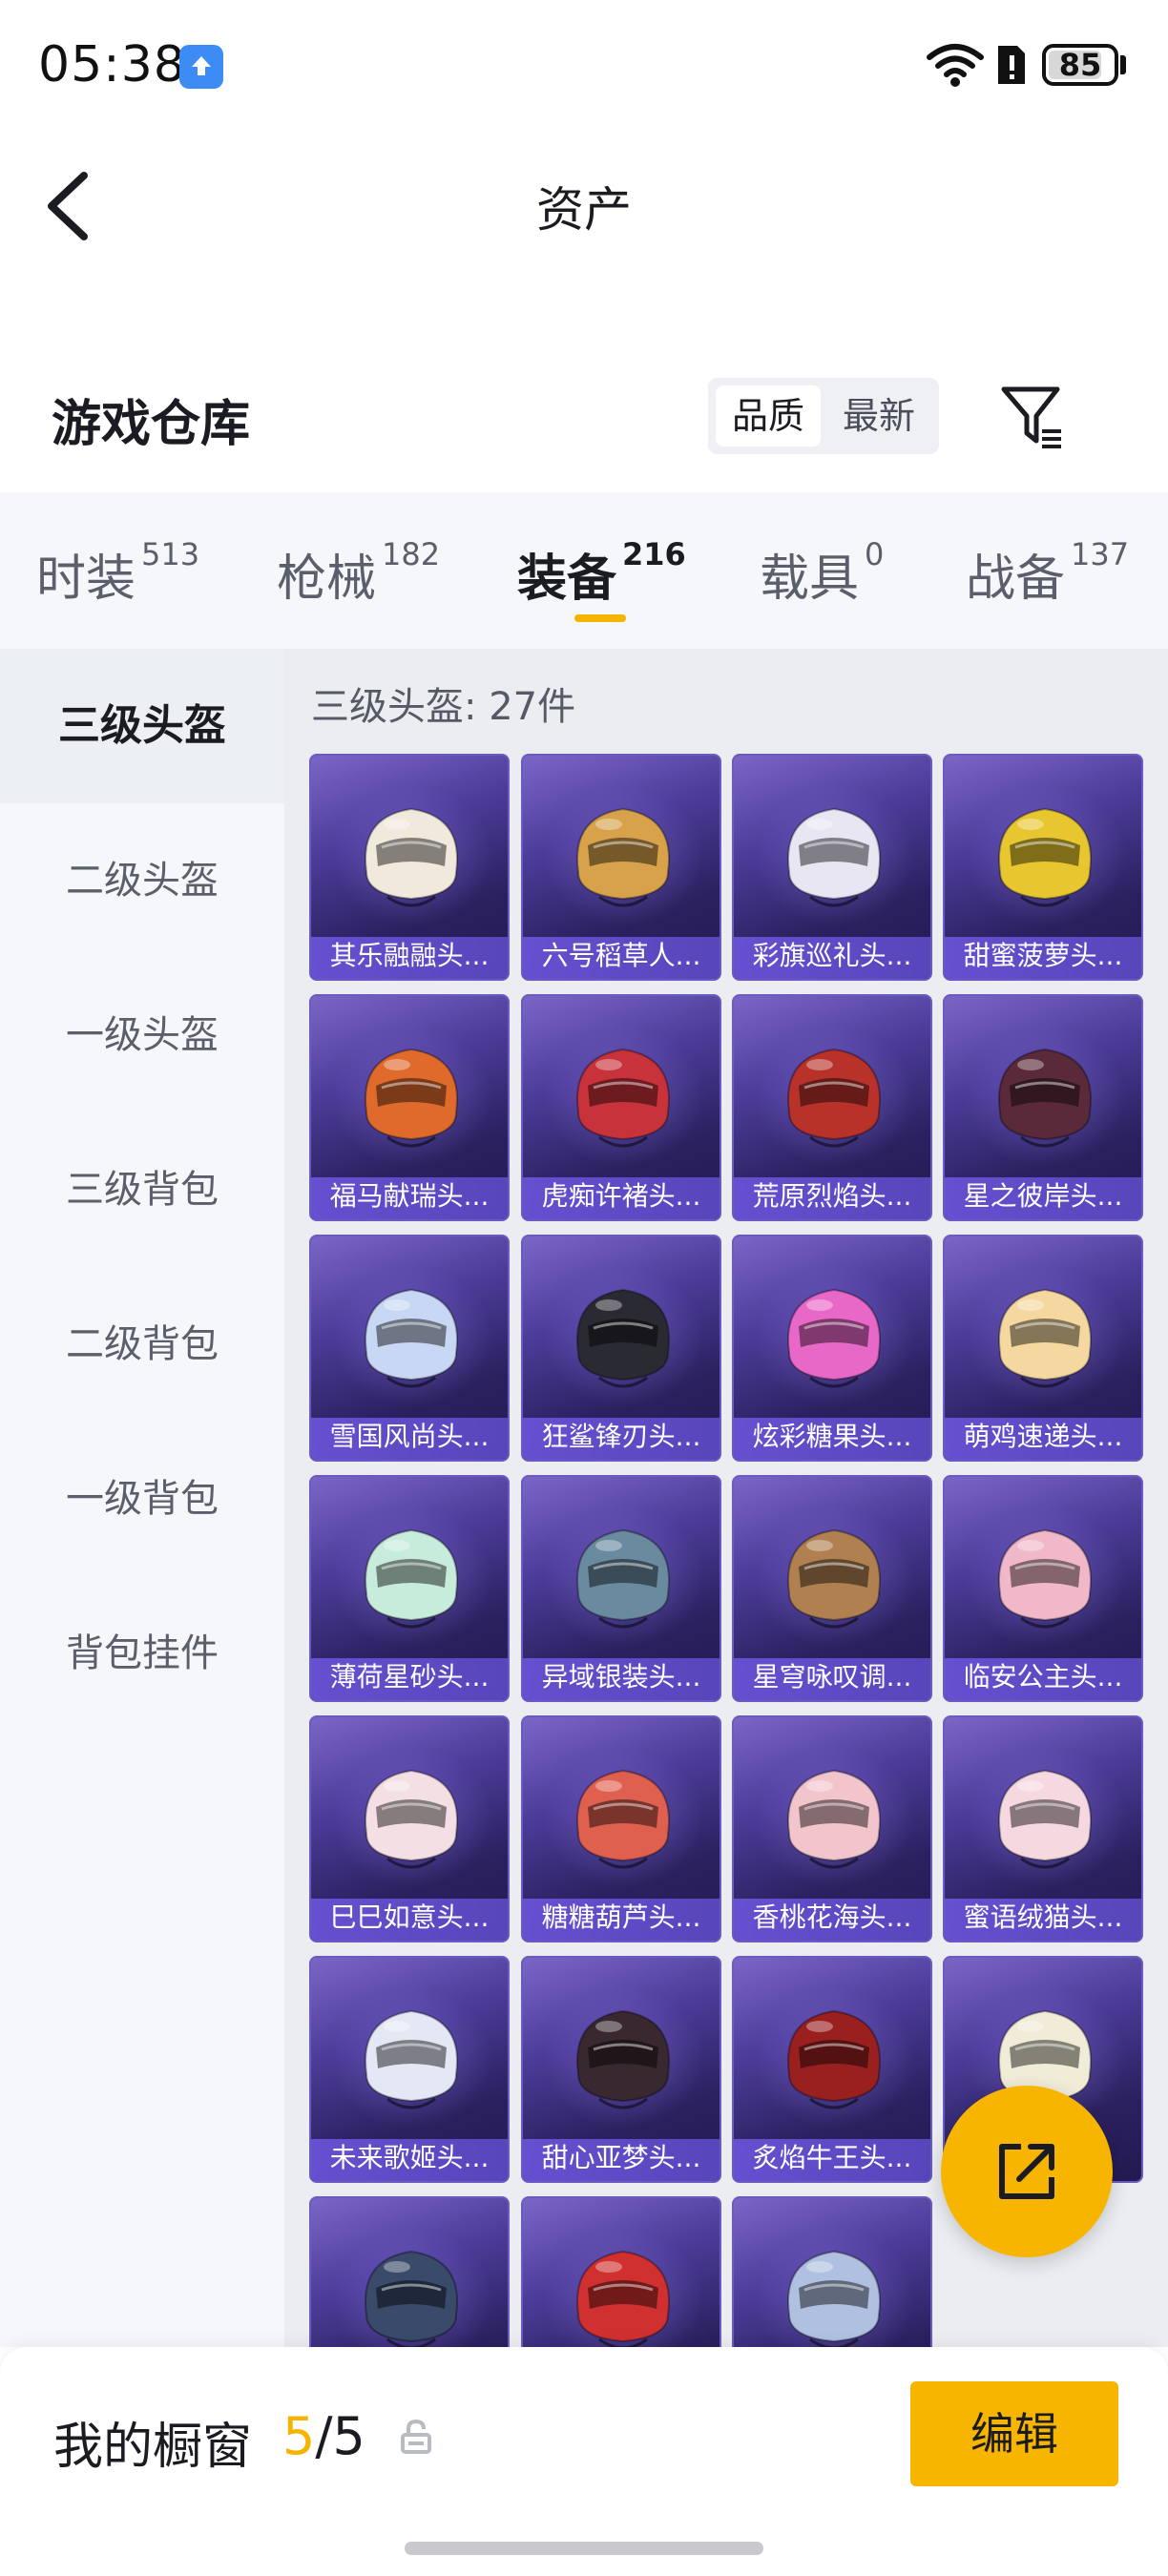  Describe the element at coordinates (601, 575) in the screenshot. I see `tab-equipment: 装备 216` at that location.